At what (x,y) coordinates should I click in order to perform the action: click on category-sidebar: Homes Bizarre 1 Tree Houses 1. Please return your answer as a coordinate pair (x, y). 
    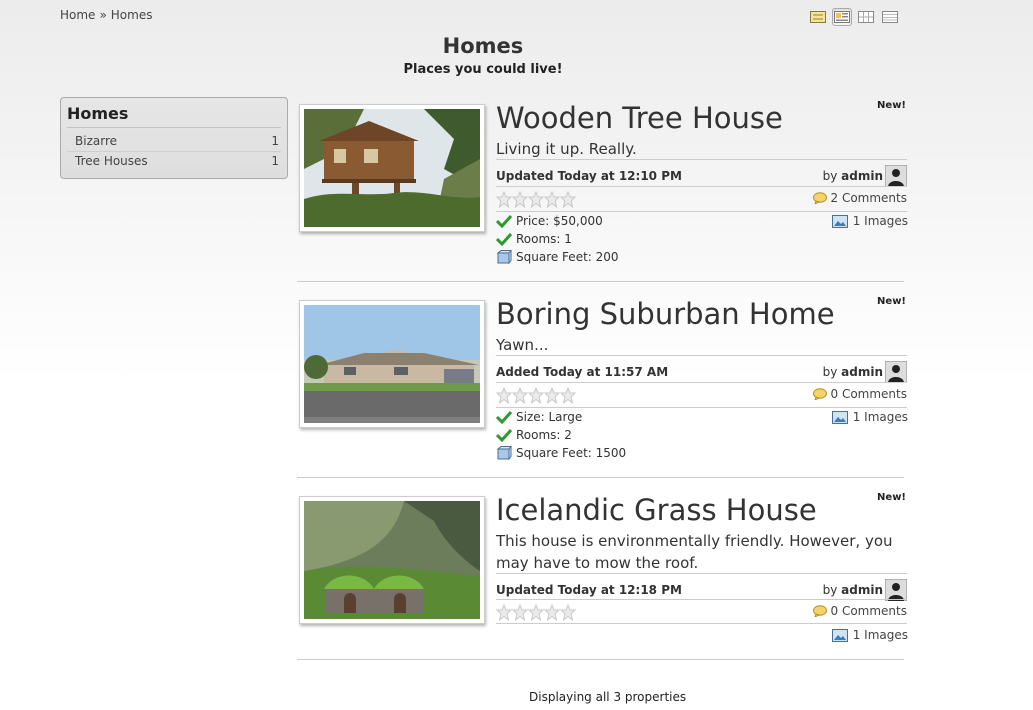
    Looking at the image, I should click on (174, 138).